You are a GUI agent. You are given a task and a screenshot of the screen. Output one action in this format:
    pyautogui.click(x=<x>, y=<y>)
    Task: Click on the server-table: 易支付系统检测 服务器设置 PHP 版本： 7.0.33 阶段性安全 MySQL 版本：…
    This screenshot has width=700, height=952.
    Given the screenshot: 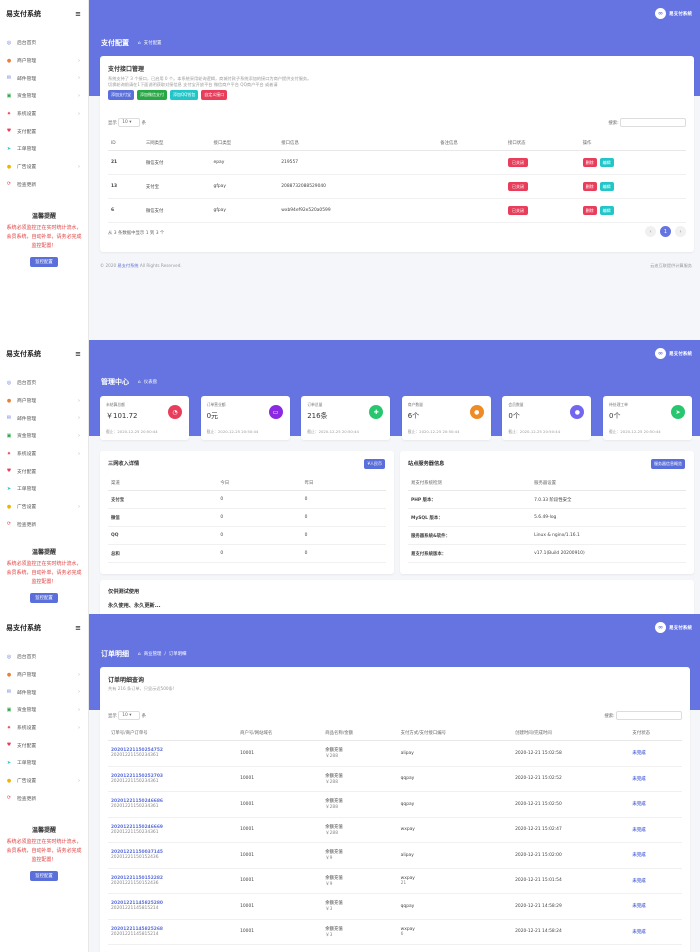 What is the action you would take?
    pyautogui.click(x=547, y=519)
    